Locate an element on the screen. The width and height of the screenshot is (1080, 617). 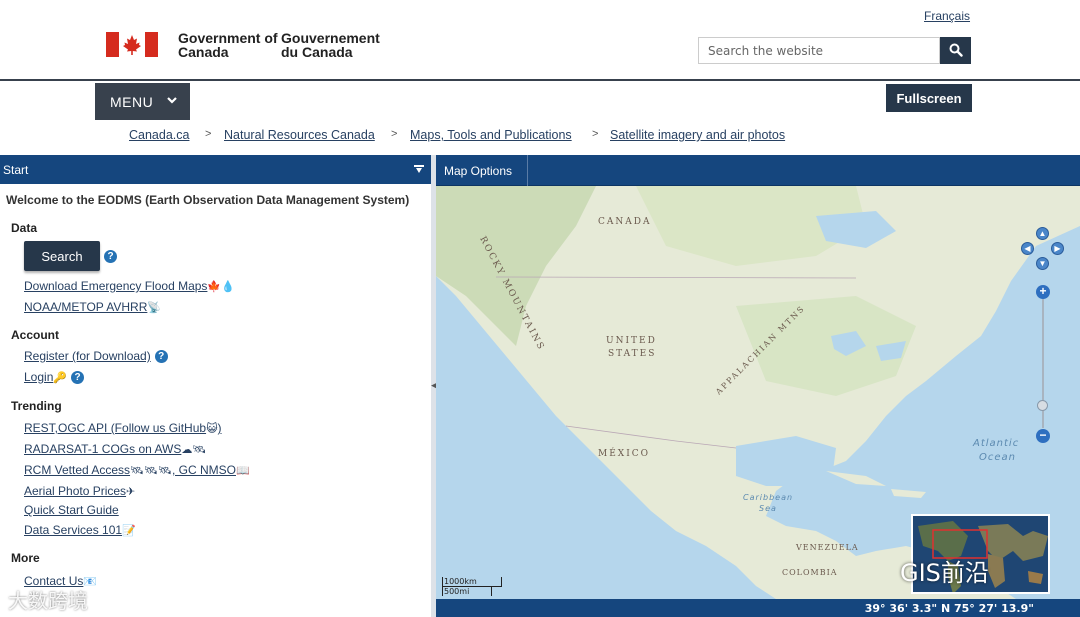
tab-map-options: Map Options is located at coordinates (482, 170).